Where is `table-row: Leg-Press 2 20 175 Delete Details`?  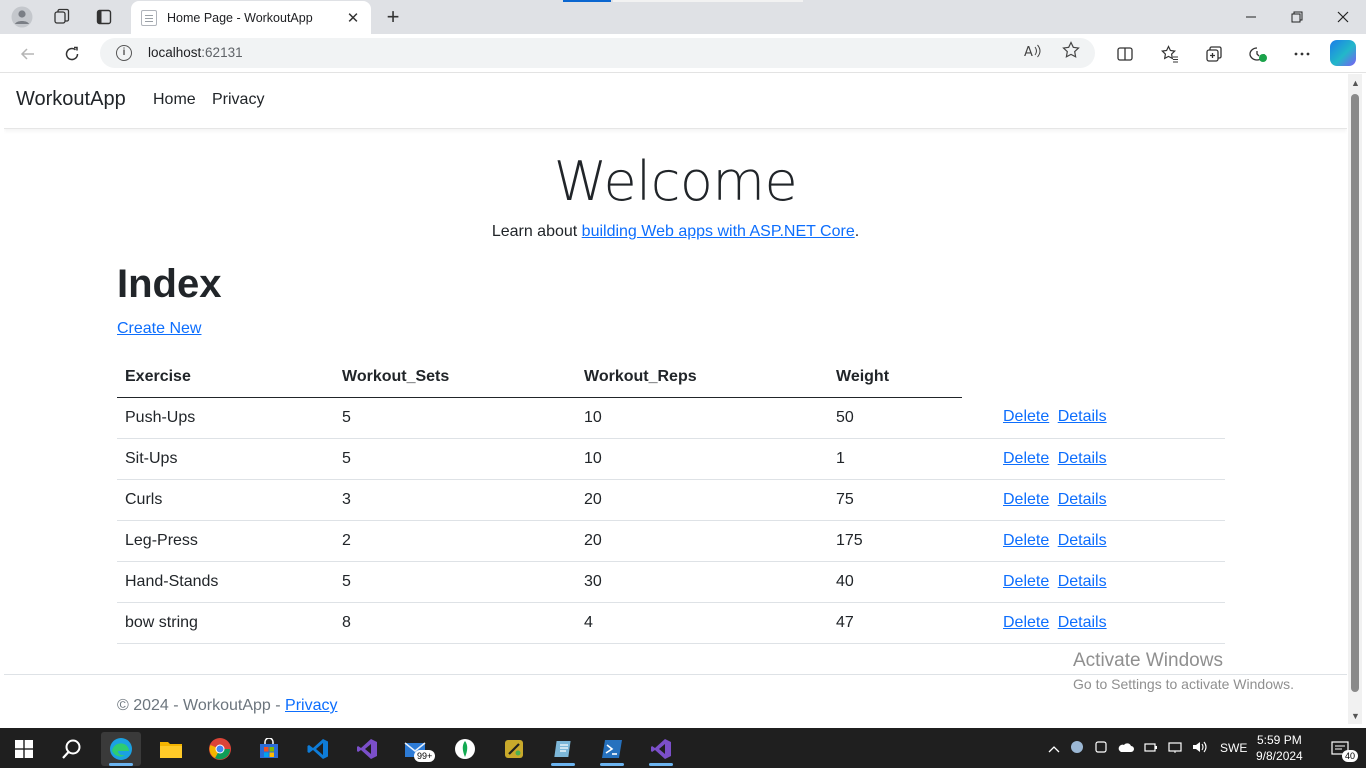
table-row: Leg-Press 2 20 175 Delete Details is located at coordinates (671, 541).